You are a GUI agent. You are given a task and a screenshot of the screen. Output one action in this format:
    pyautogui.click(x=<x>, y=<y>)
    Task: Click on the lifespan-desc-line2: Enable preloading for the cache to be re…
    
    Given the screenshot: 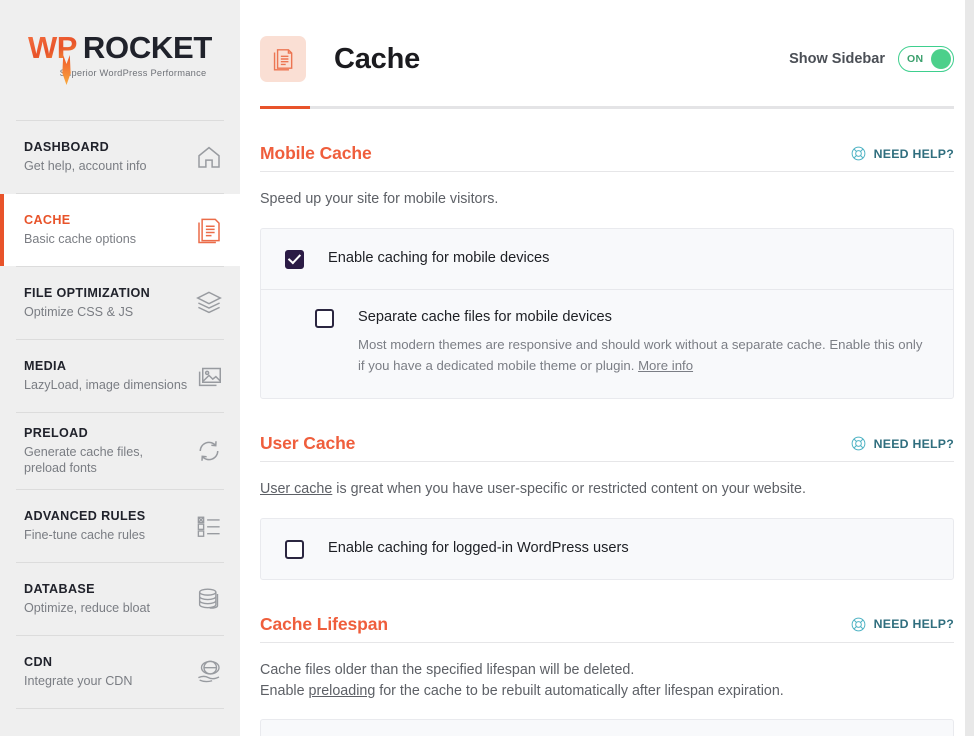 What is the action you would take?
    pyautogui.click(x=607, y=691)
    